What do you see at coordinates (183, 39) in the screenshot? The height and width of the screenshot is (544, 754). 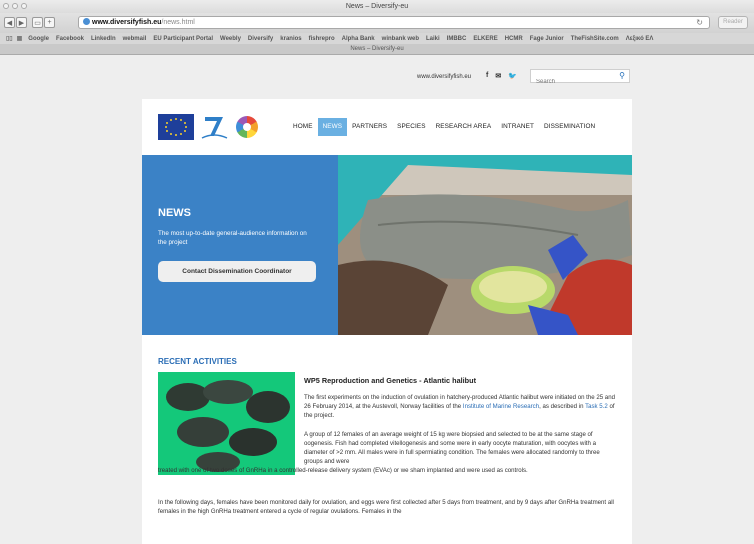 I see `bookmark-item: EU Participant Portal` at bounding box center [183, 39].